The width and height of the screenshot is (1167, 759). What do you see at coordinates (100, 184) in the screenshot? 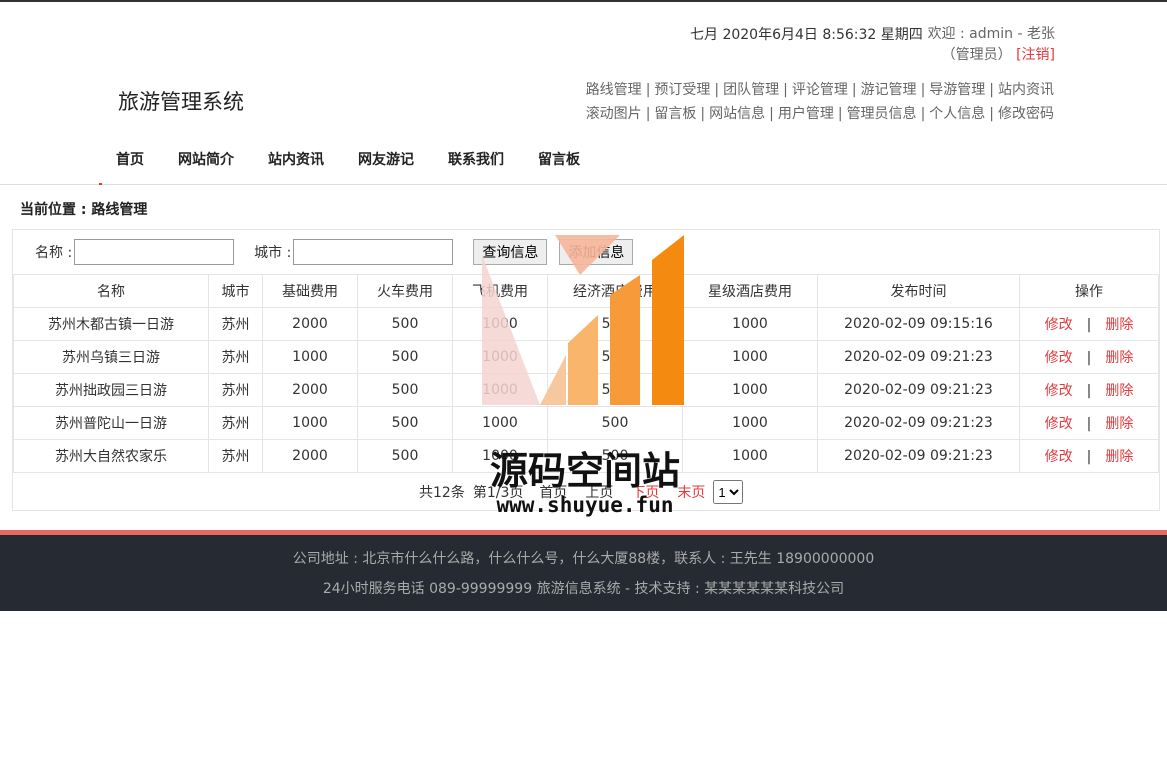
I see `nav-active-indicator` at bounding box center [100, 184].